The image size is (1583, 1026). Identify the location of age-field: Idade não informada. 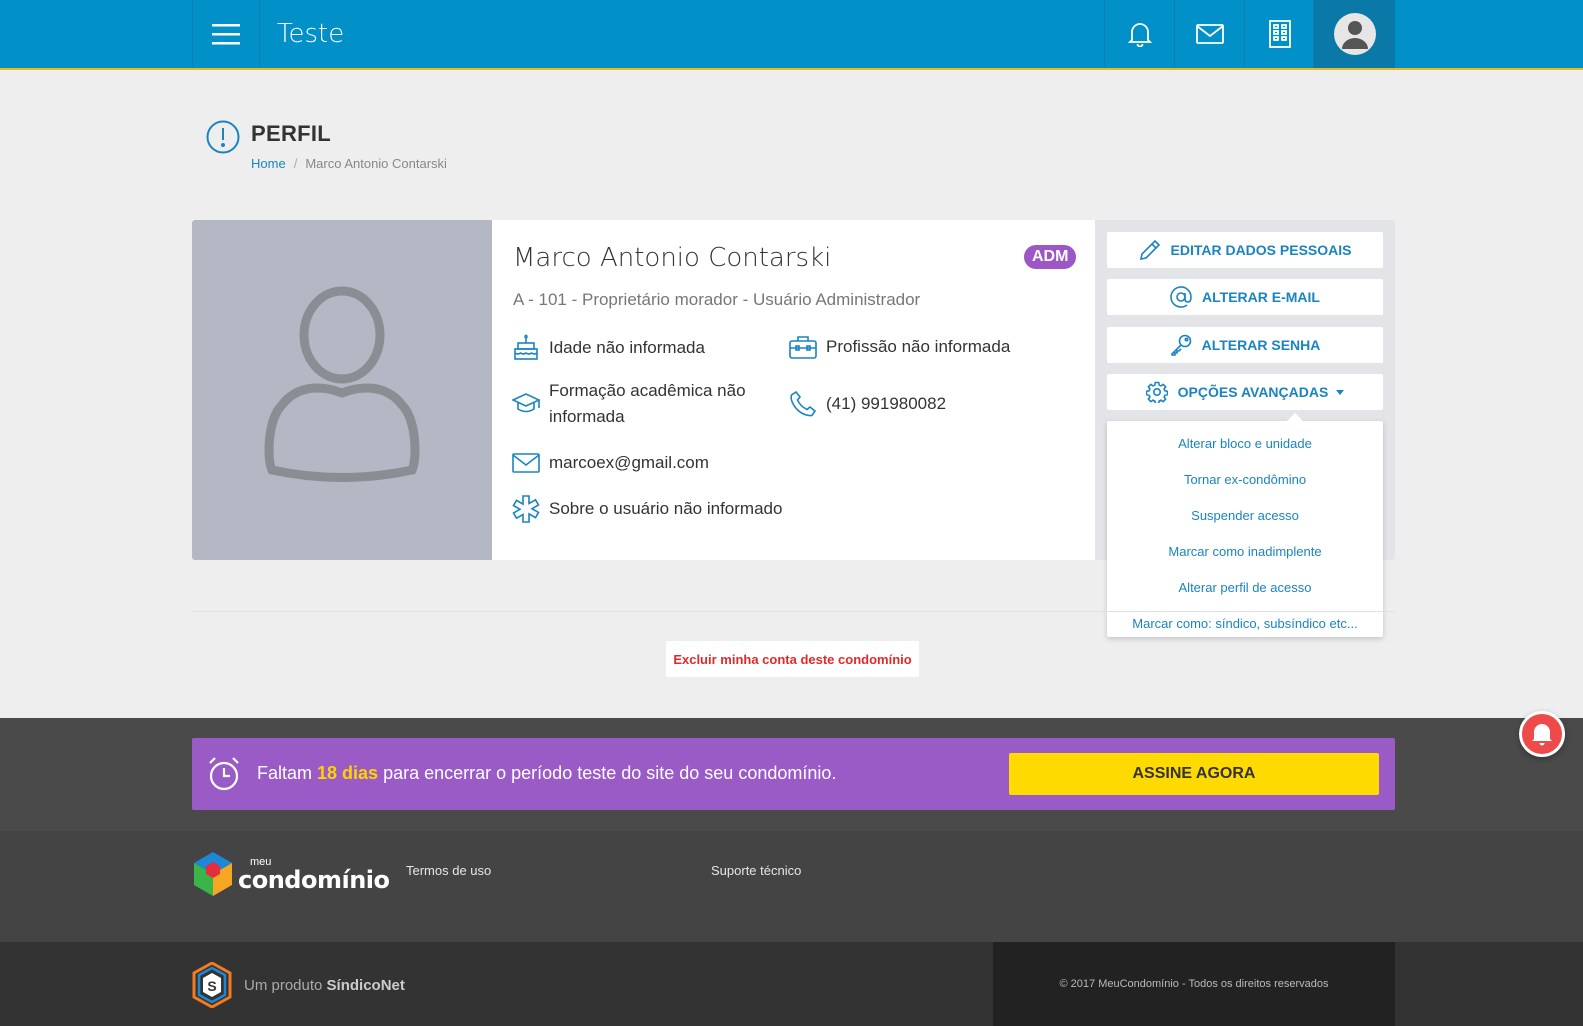
(608, 348).